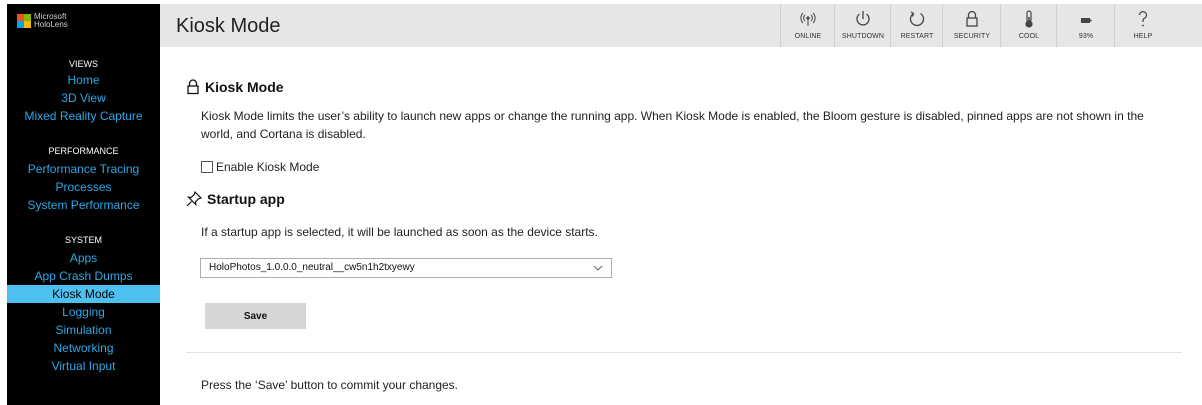  Describe the element at coordinates (808, 36) in the screenshot. I see `online-label: ONLINE` at that location.